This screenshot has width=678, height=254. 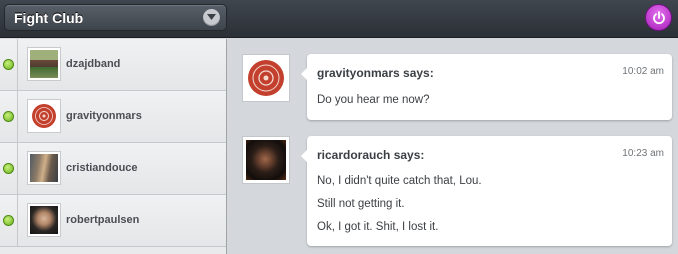 What do you see at coordinates (49, 18) in the screenshot?
I see `room-name: Fight Club` at bounding box center [49, 18].